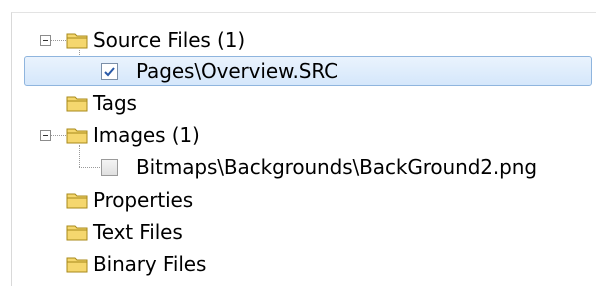 The height and width of the screenshot is (286, 596). What do you see at coordinates (298, 40) in the screenshot?
I see `tree-node-source-files: Source Files (1)` at bounding box center [298, 40].